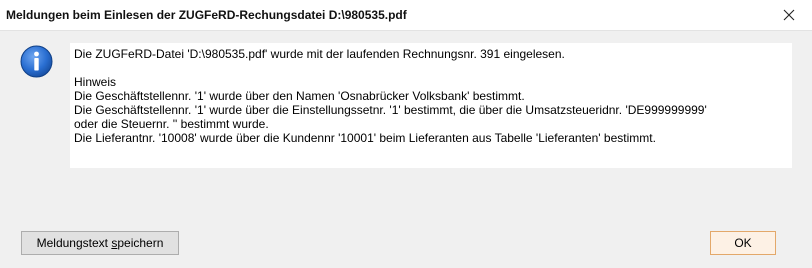 This screenshot has width=812, height=268. What do you see at coordinates (140, 243) in the screenshot?
I see `save-button-label-part: peichern` at bounding box center [140, 243].